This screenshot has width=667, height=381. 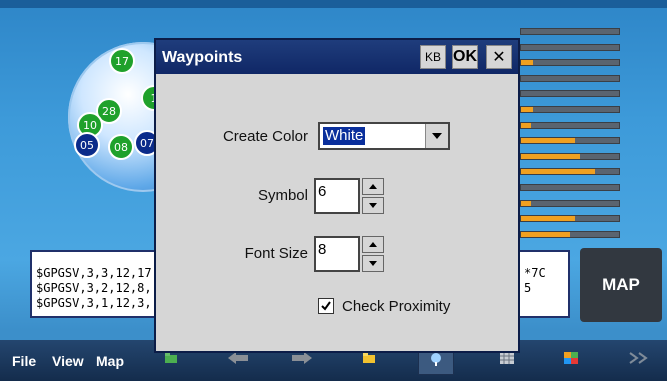 I want to click on close-button: ✕, so click(x=499, y=57).